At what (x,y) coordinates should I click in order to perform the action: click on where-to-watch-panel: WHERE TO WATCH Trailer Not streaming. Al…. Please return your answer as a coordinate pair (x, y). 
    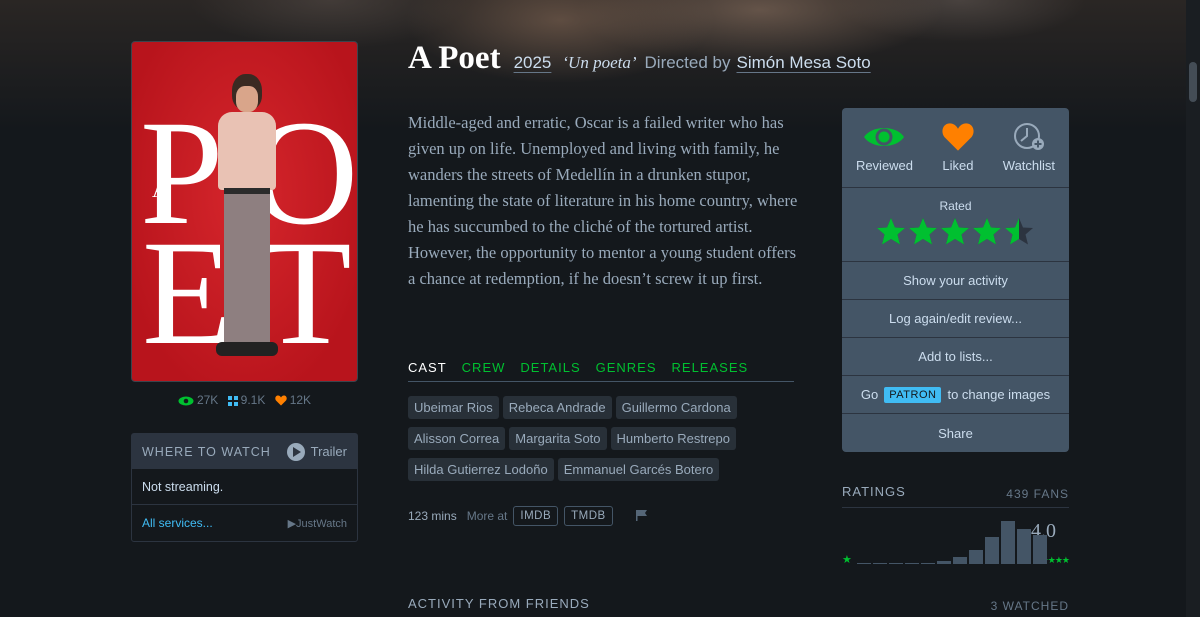
    Looking at the image, I should click on (244, 487).